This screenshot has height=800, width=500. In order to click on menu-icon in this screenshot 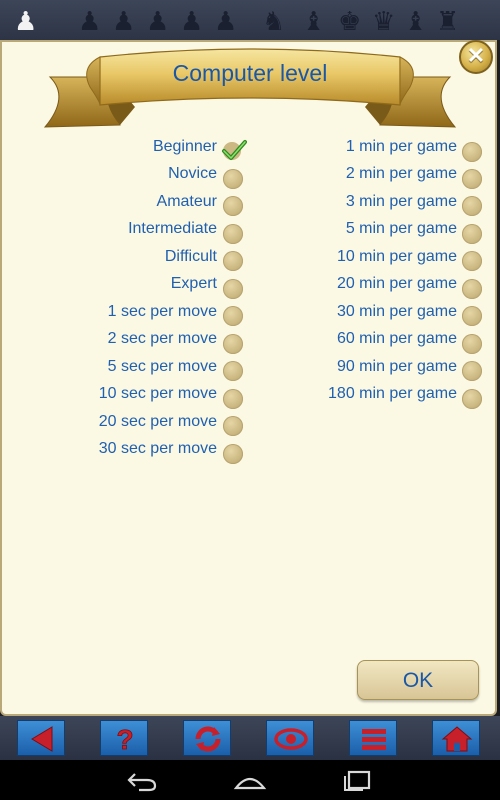, I will do `click(374, 739)`.